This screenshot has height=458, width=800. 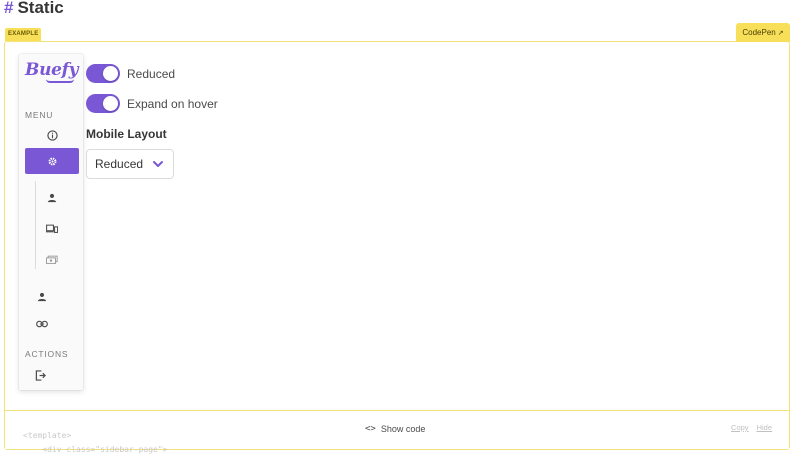 What do you see at coordinates (126, 134) in the screenshot?
I see `mobile-layout-label: Mobile Layout` at bounding box center [126, 134].